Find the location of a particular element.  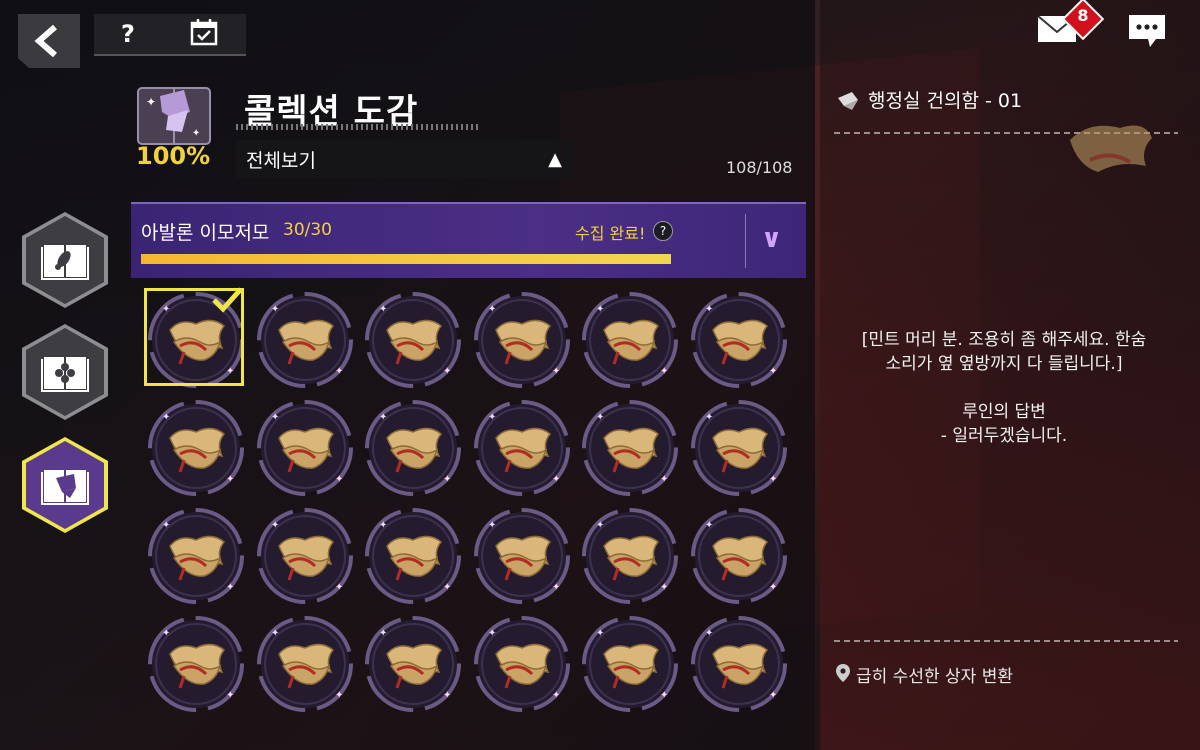

category-progress-bar is located at coordinates (406, 259).